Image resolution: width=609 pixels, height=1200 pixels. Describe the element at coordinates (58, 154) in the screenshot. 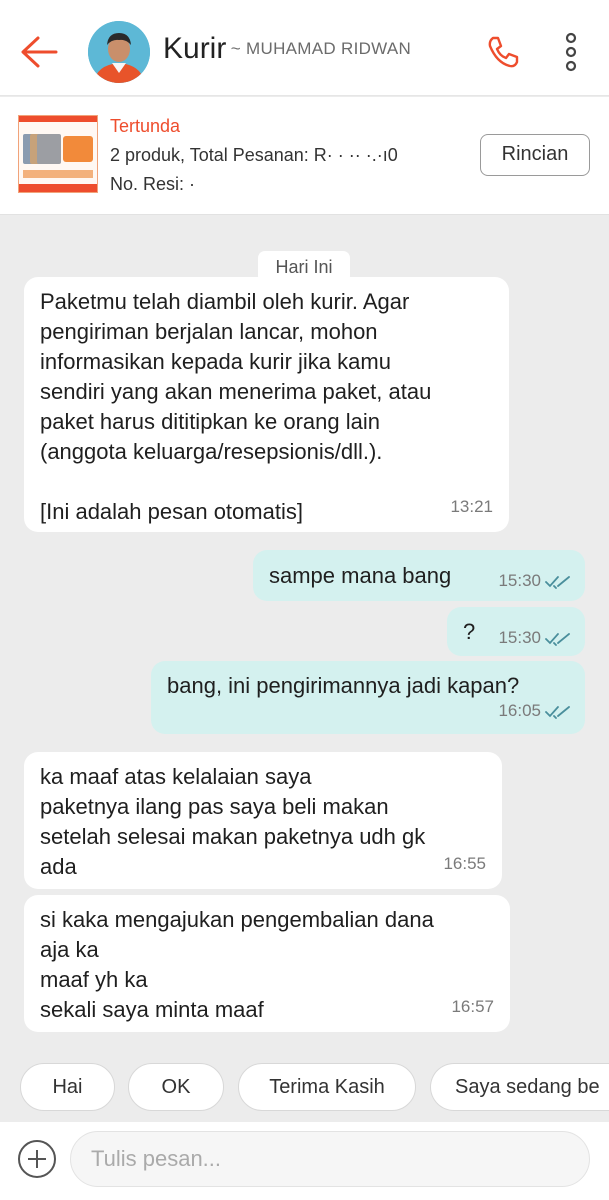

I see `product-thumbnail` at that location.